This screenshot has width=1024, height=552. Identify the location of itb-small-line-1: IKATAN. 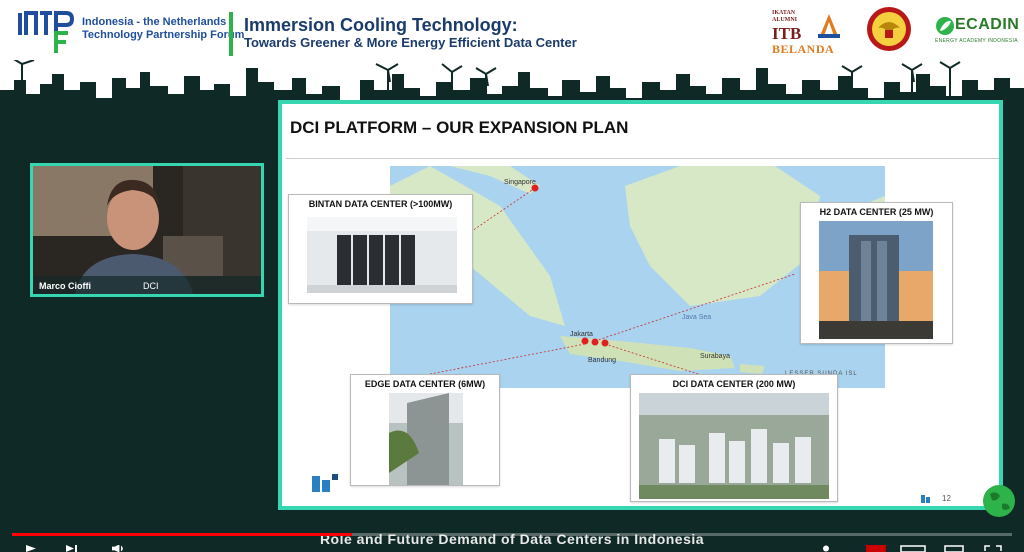
(784, 13).